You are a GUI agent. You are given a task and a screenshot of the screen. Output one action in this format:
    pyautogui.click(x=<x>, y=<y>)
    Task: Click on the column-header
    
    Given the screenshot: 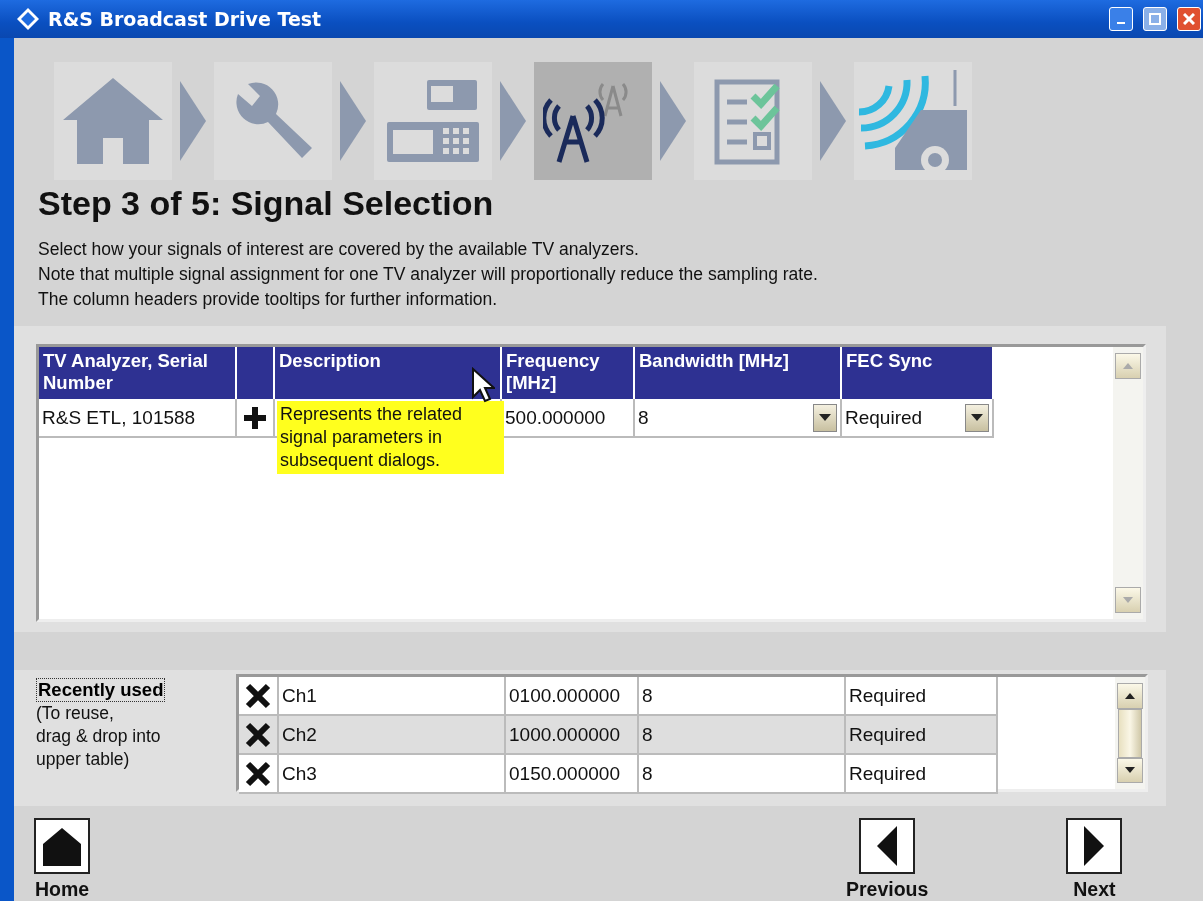 What is the action you would take?
    pyautogui.click(x=256, y=373)
    